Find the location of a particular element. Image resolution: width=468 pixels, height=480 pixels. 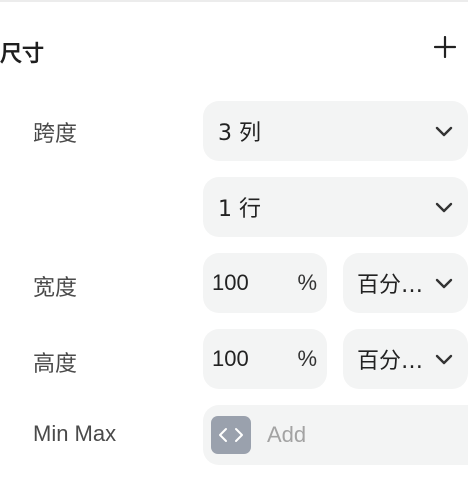

height-unit: % is located at coordinates (307, 358).